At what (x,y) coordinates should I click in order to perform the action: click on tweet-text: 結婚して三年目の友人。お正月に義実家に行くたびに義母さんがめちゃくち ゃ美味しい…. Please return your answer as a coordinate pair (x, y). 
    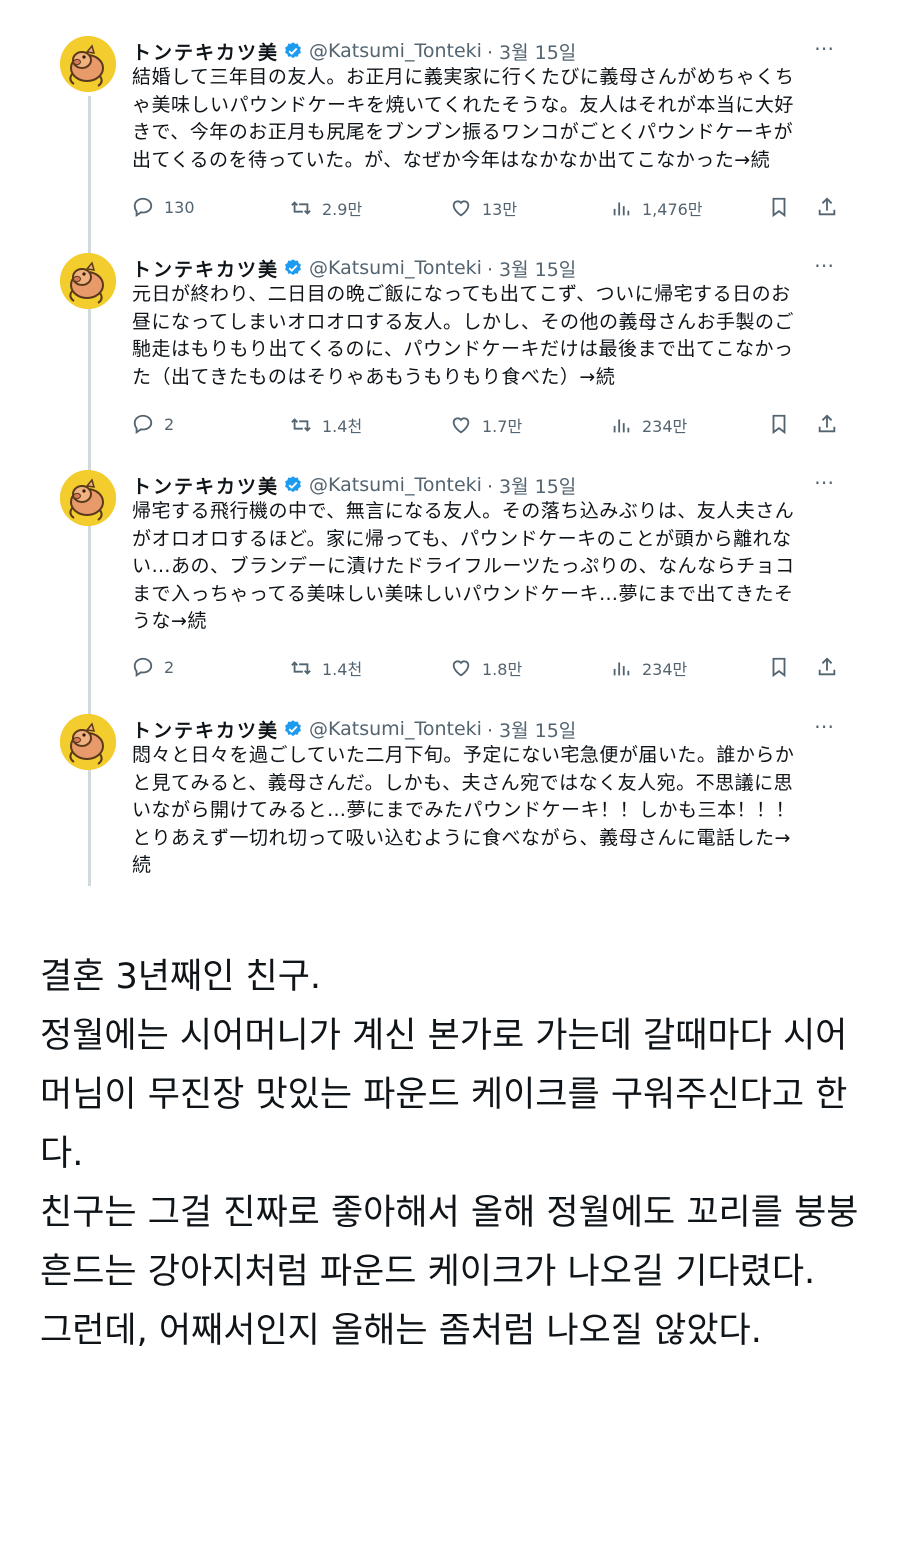
    Looking at the image, I should click on (463, 118).